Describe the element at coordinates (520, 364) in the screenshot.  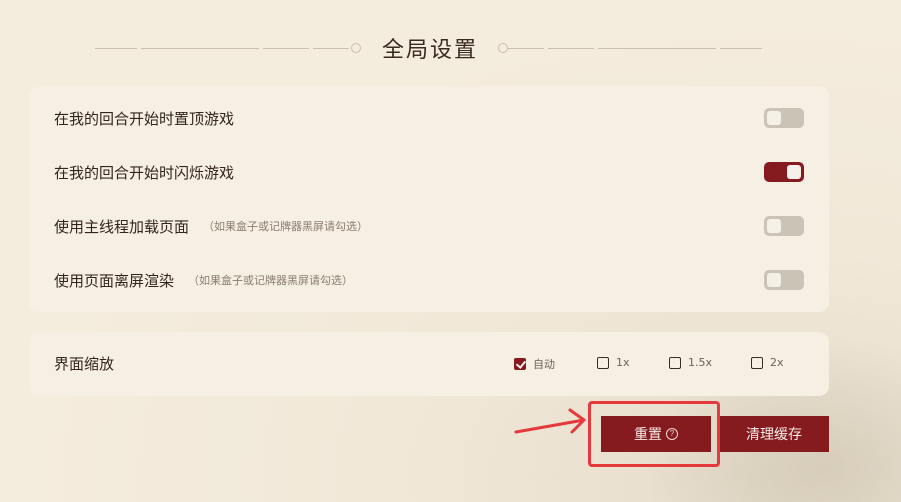
I see `checkbox-checked-icon` at that location.